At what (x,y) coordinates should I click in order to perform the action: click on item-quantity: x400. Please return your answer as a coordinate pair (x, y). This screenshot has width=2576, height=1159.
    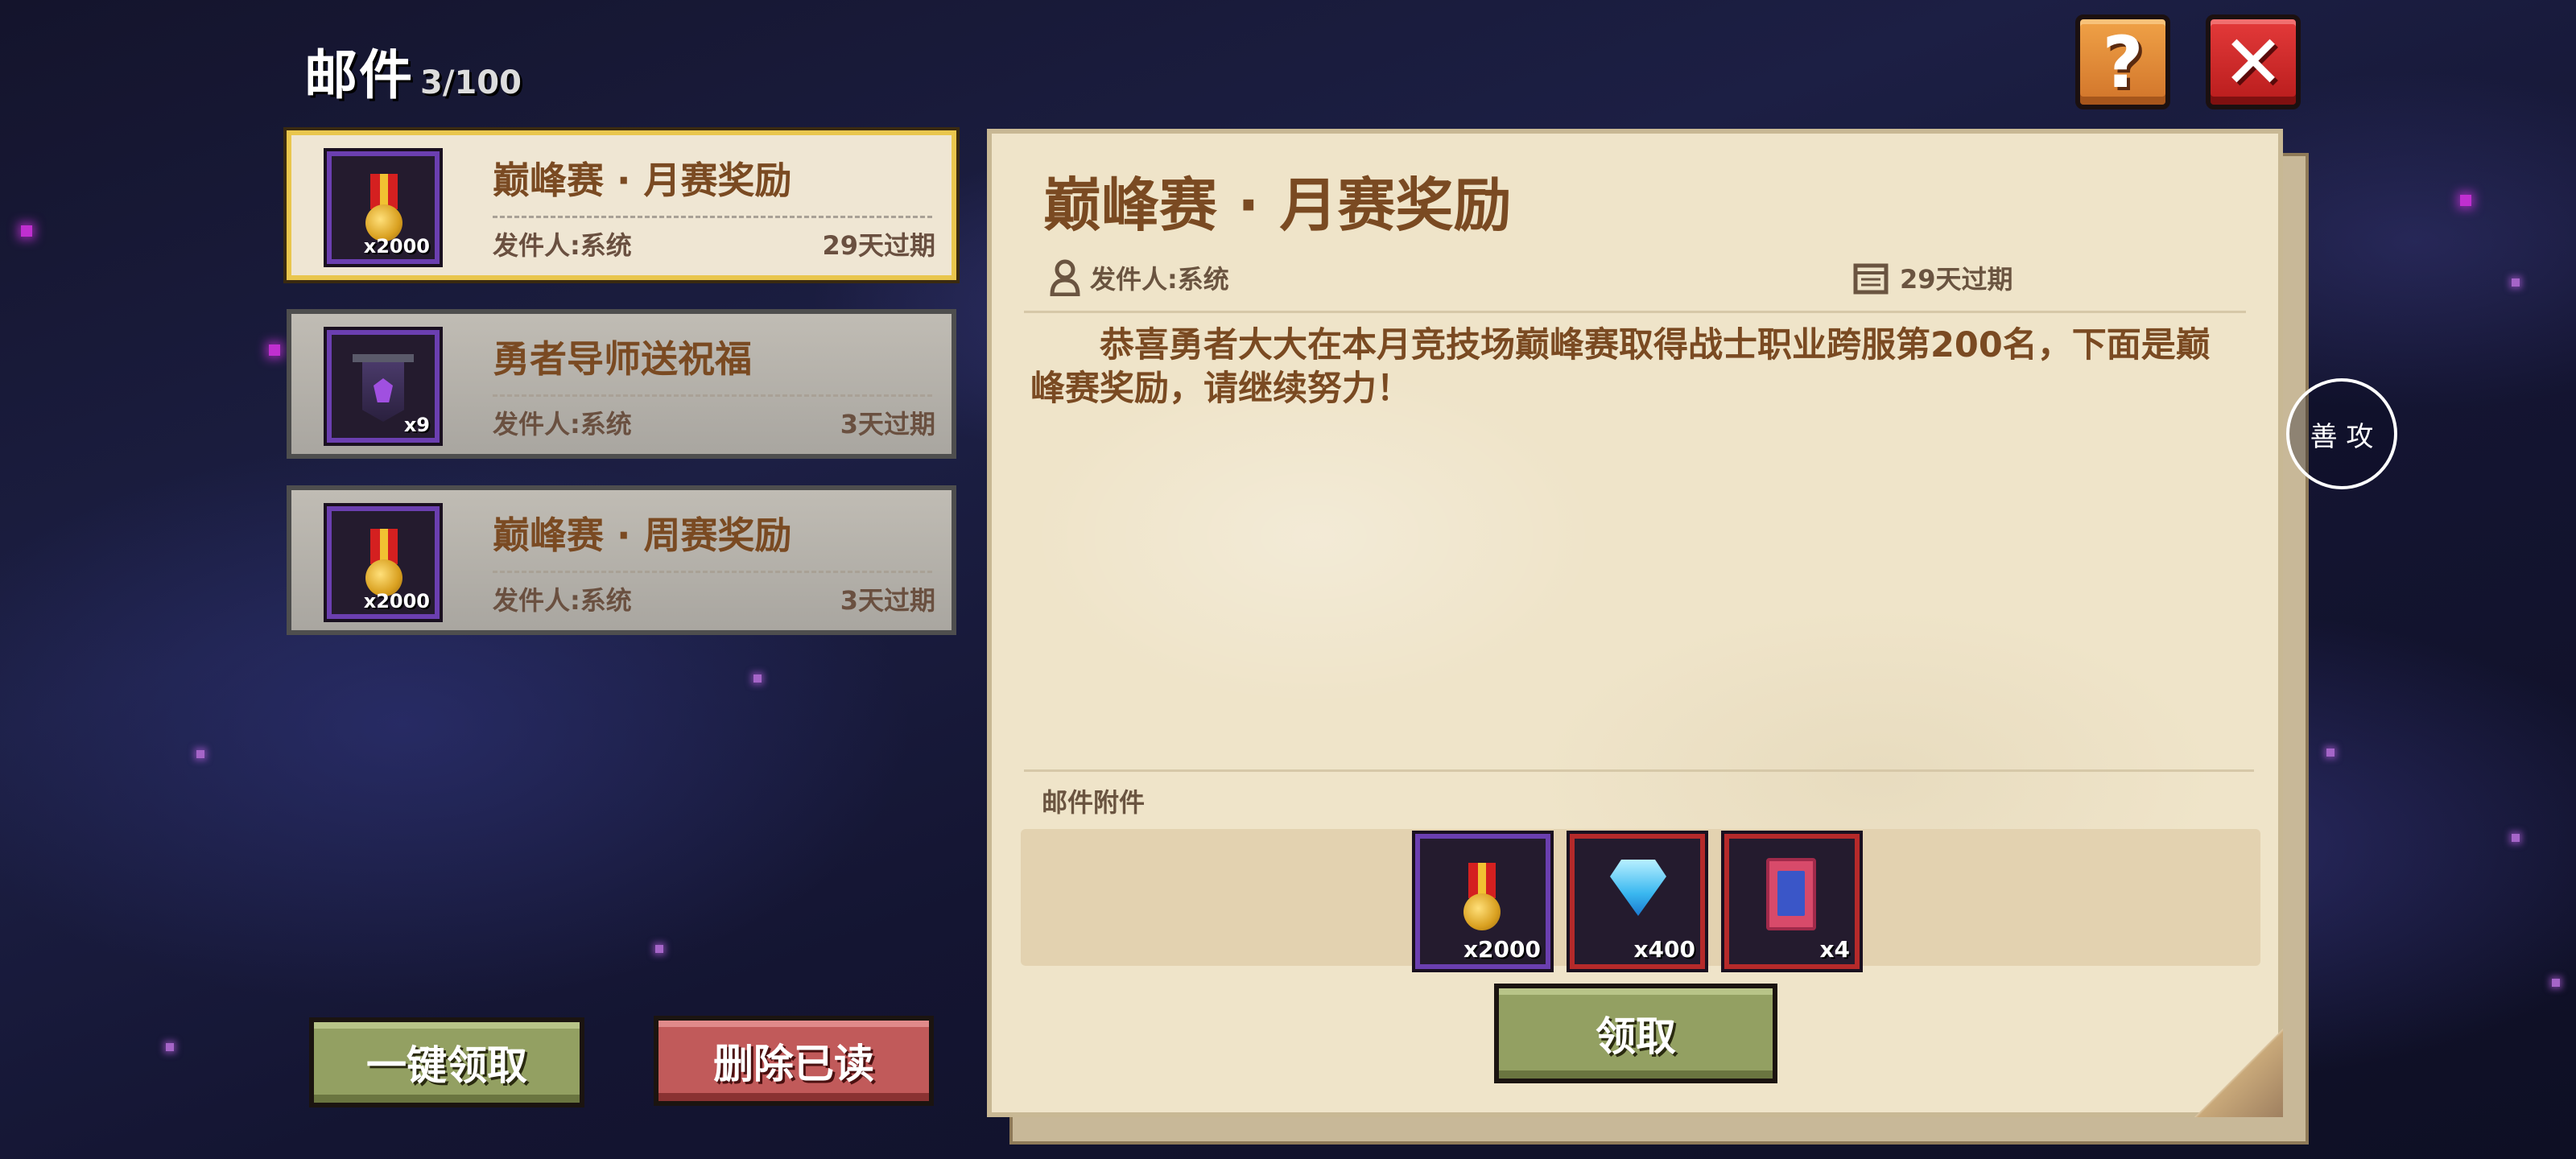
    Looking at the image, I should click on (1664, 949).